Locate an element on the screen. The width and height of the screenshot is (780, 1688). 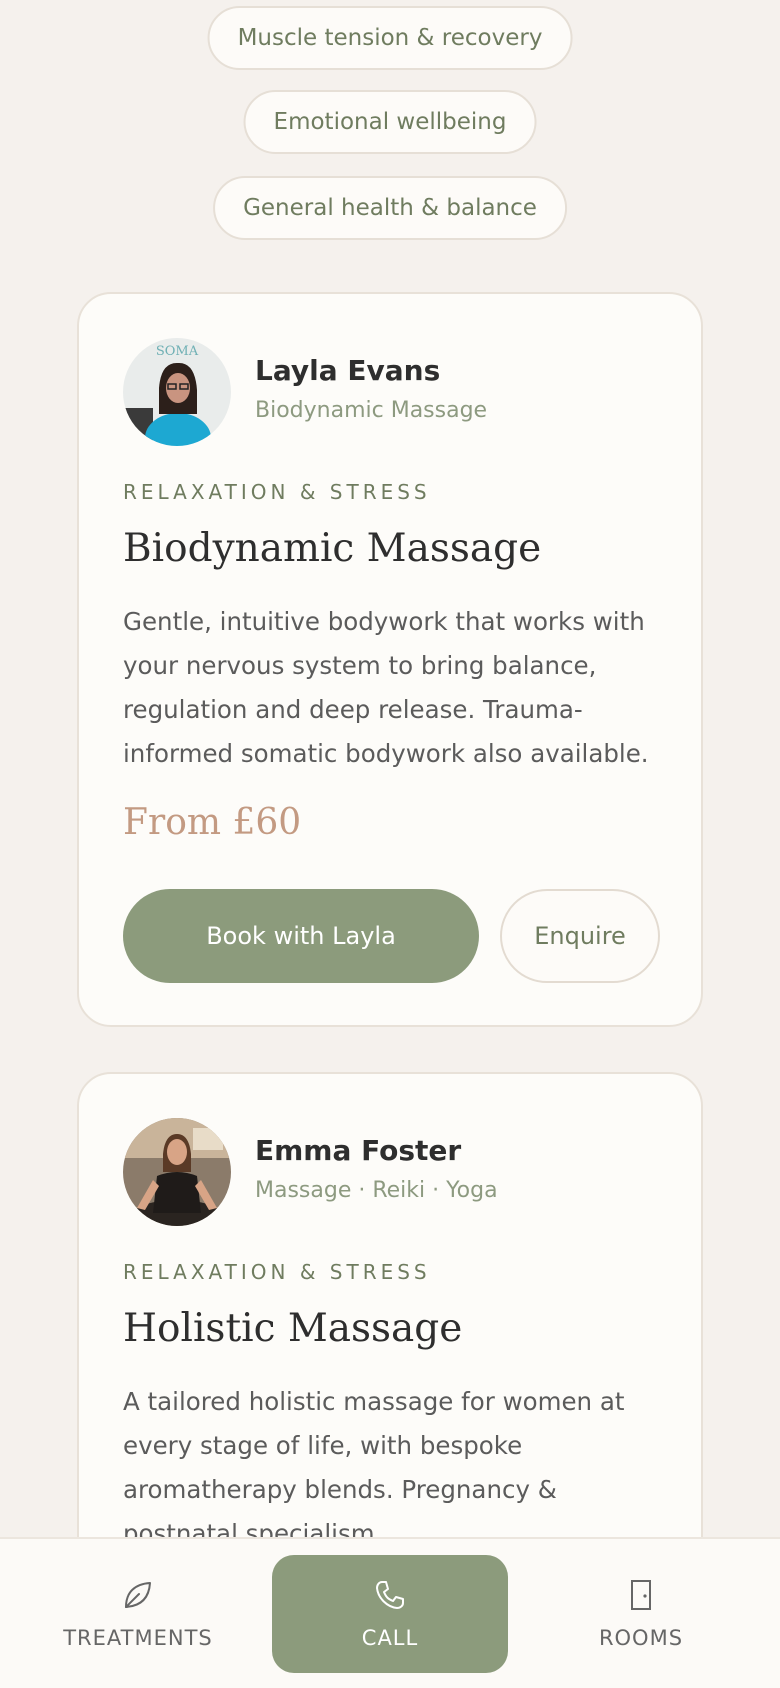
door-icon is located at coordinates (641, 1595).